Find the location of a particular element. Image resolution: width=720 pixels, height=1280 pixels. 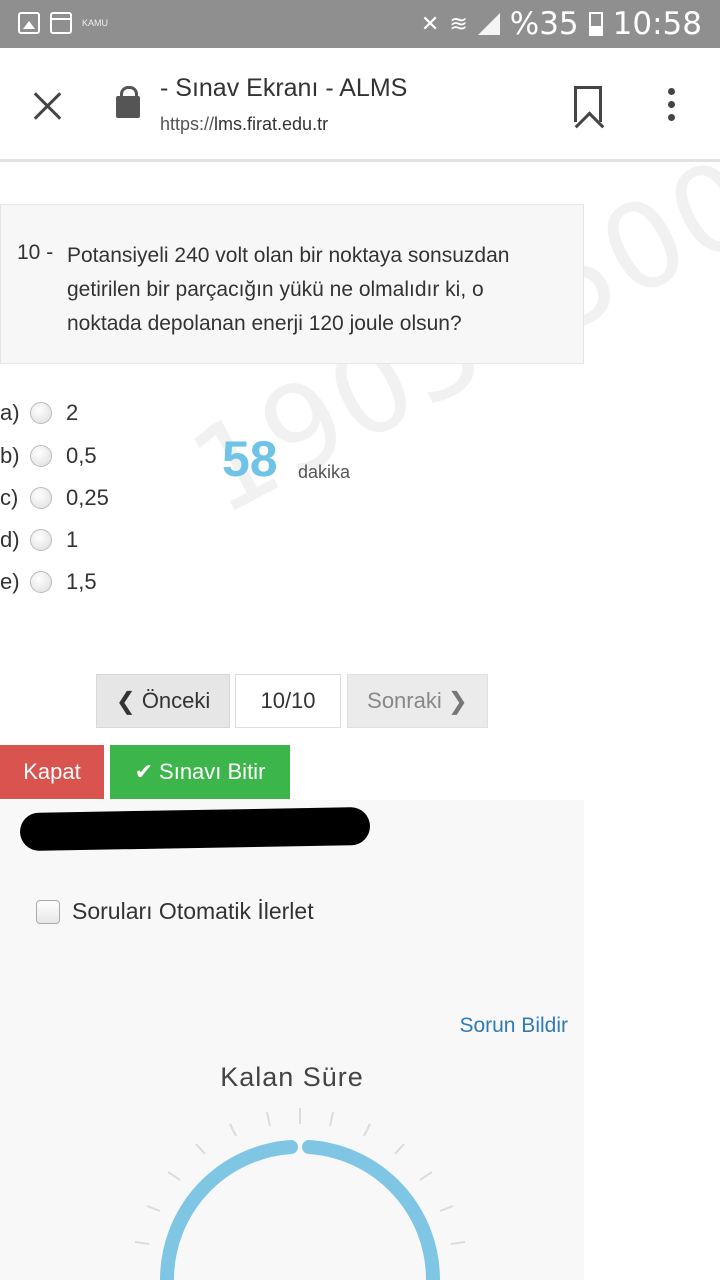

image-notification-icon is located at coordinates (29, 23).